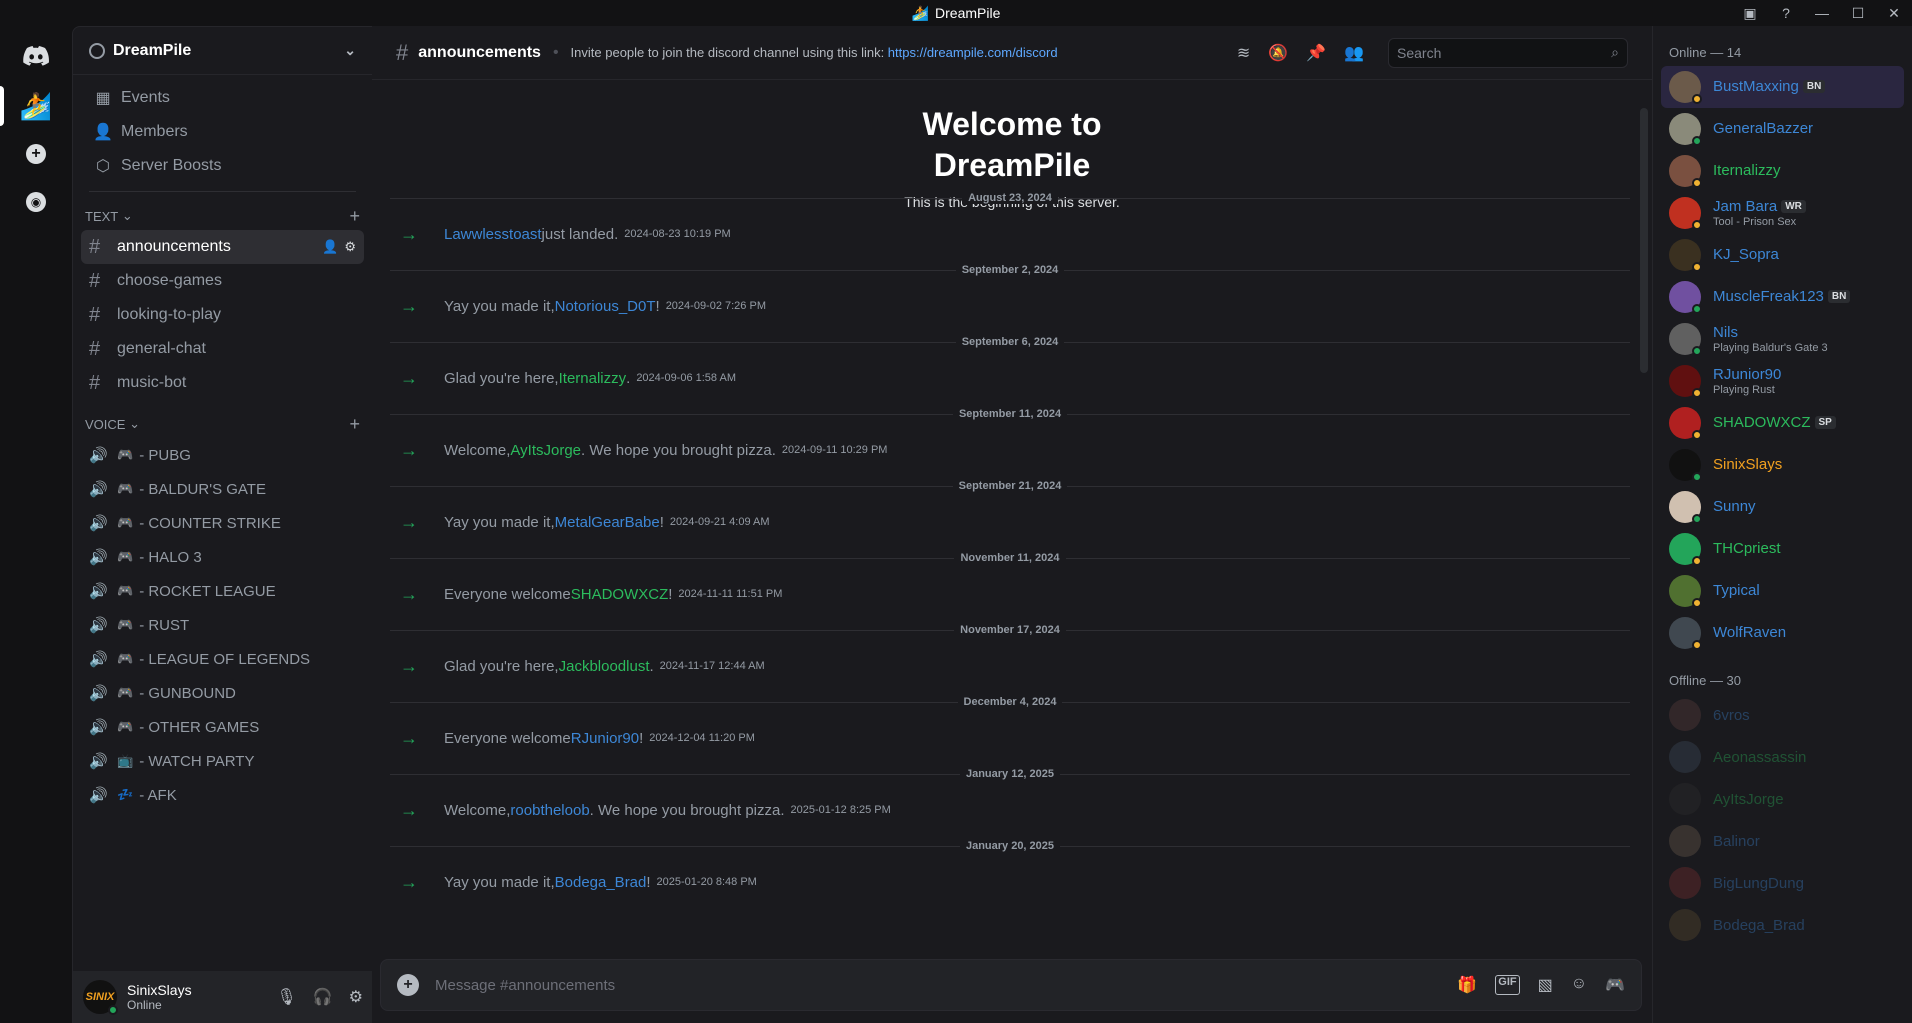 This screenshot has width=1912, height=1023. I want to click on discover-icon: ◉, so click(36, 202).